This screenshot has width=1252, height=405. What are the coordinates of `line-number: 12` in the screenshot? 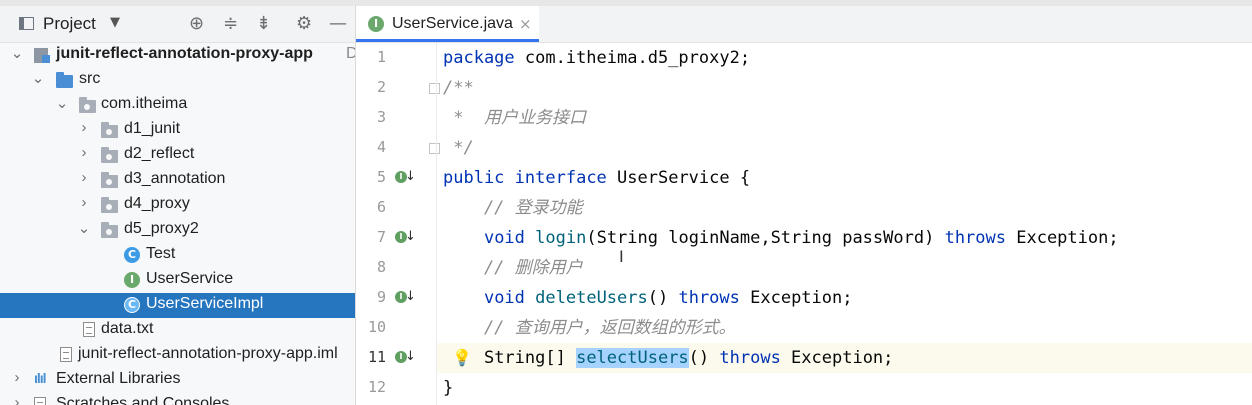 It's located at (376, 387).